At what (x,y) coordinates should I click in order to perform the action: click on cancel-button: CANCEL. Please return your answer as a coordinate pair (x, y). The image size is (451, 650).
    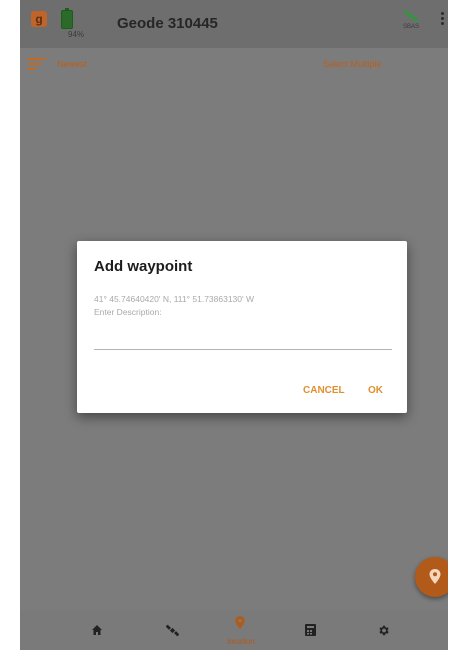
    Looking at the image, I should click on (324, 390).